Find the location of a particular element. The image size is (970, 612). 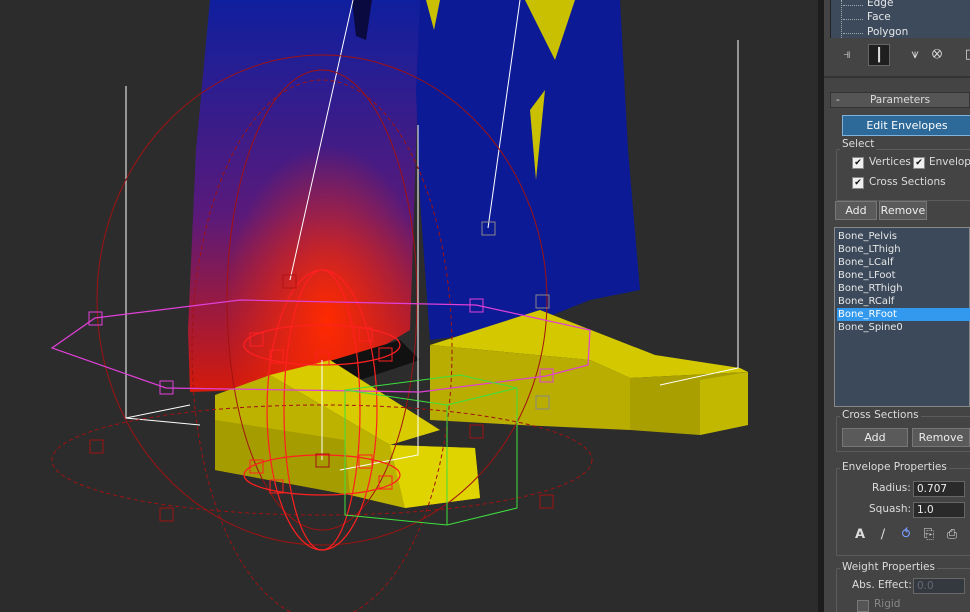

bone-list-item: Bone_RCalf is located at coordinates (903, 301).